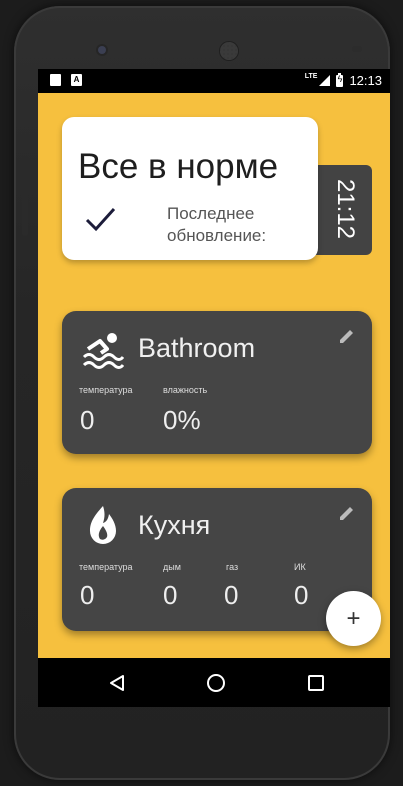 The width and height of the screenshot is (403, 786). What do you see at coordinates (172, 567) in the screenshot?
I see `sensor-label-smoke: дым` at bounding box center [172, 567].